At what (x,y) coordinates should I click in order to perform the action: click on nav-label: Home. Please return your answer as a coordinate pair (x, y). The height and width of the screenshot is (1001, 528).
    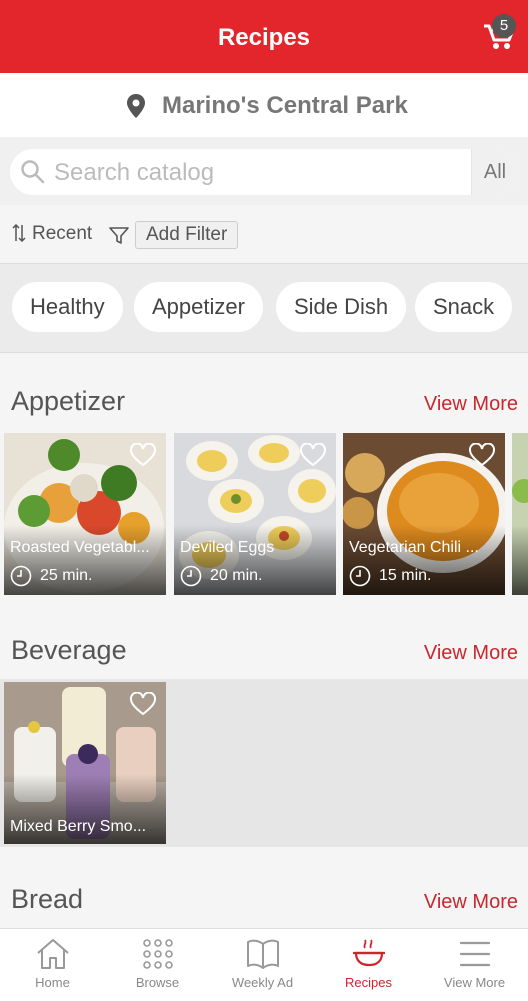
    Looking at the image, I should click on (52, 982).